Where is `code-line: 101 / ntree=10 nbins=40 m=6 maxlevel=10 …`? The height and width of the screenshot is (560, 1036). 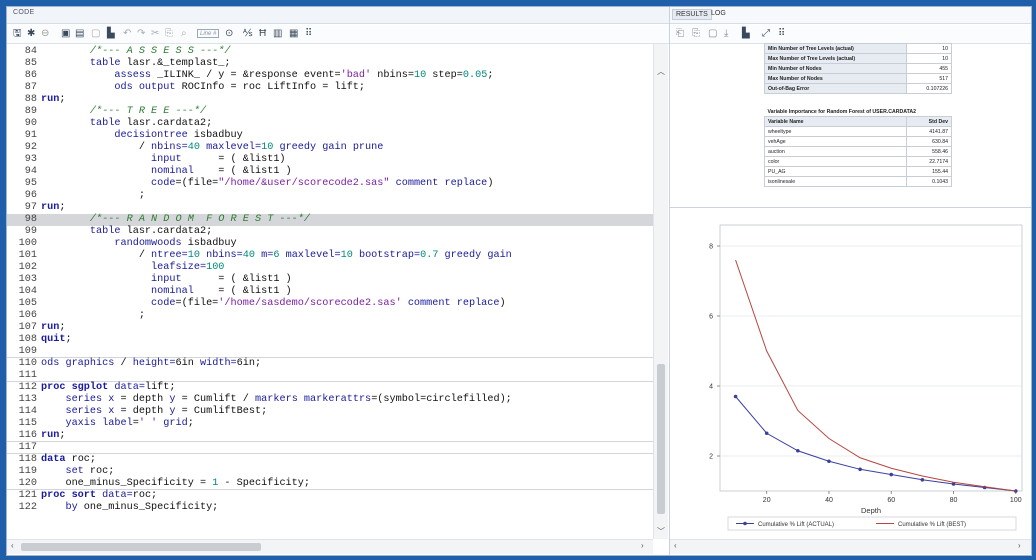 code-line: 101 / ntree=10 nbins=40 m=6 maxlevel=10 … is located at coordinates (330, 256).